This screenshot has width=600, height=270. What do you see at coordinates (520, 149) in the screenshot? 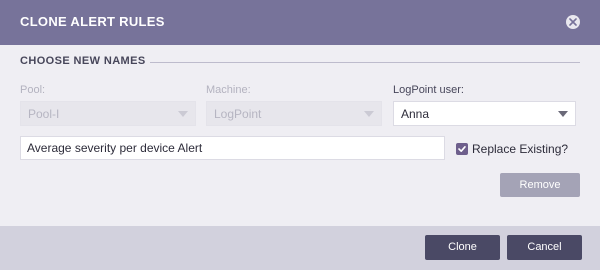
I see `replace-existing-label: Replace Existing?` at bounding box center [520, 149].